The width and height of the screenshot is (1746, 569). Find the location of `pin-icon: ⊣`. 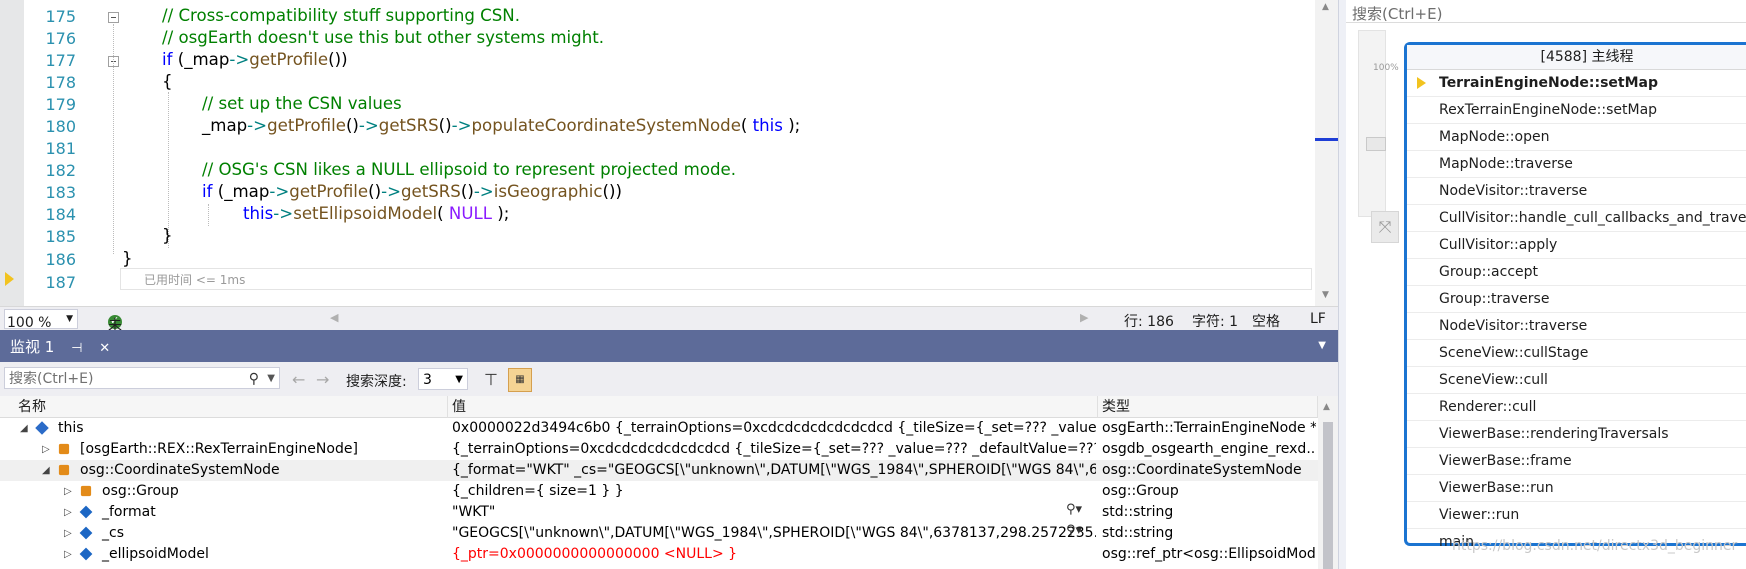

pin-icon: ⊣ is located at coordinates (76, 348).